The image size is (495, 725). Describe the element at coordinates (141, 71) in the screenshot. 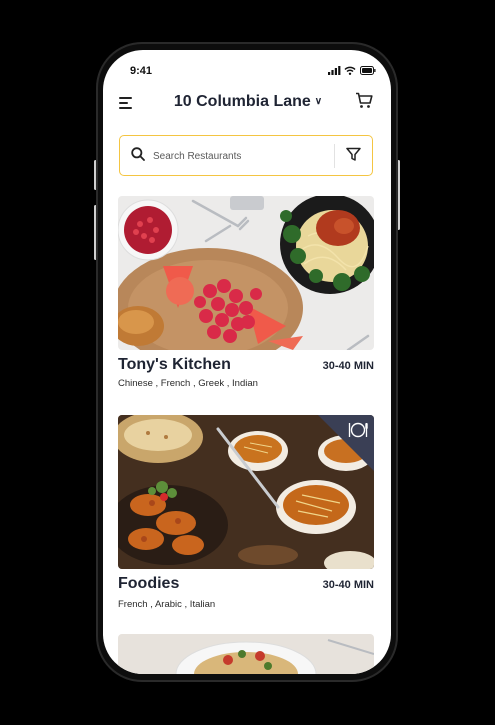

I see `status-time: 9:41` at that location.